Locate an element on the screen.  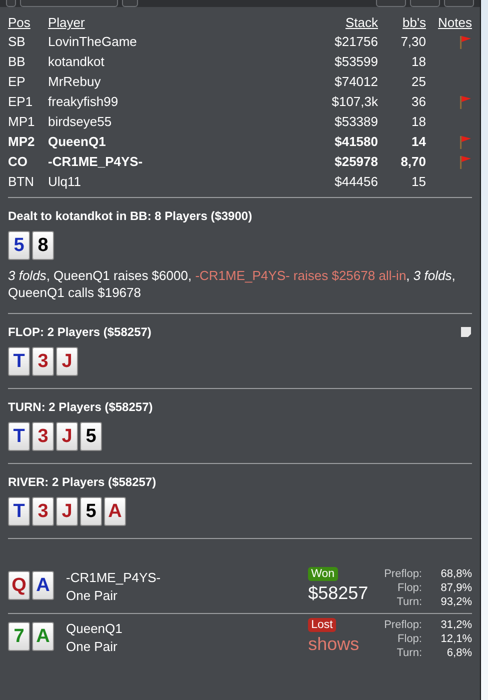
column-header: bb's is located at coordinates (402, 23).